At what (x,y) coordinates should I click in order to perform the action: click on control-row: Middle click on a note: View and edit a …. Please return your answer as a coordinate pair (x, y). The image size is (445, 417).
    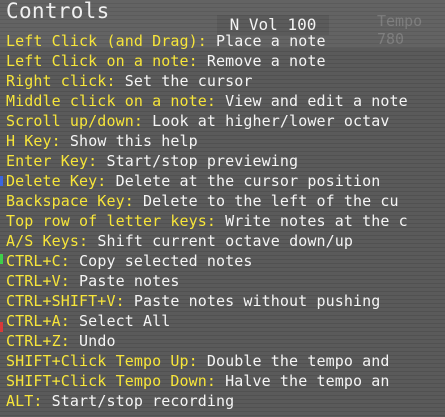
    Looking at the image, I should click on (207, 101).